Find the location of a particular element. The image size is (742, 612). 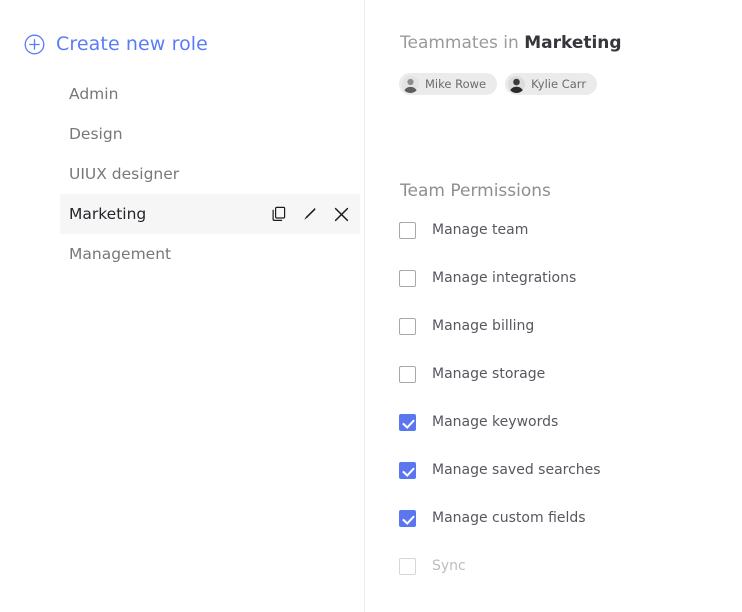

teammate-name: Kylie Carr is located at coordinates (559, 84).